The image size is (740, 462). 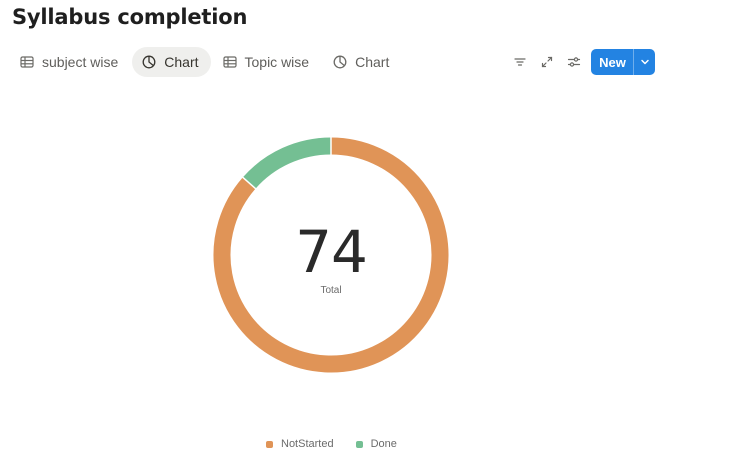 I want to click on legend-item-done: Done, so click(x=376, y=444).